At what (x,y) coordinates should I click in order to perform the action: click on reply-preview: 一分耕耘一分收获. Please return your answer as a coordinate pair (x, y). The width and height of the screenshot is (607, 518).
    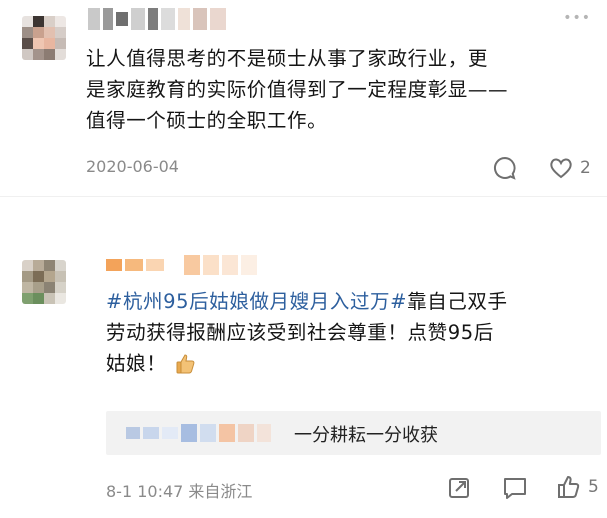
    Looking at the image, I should click on (353, 433).